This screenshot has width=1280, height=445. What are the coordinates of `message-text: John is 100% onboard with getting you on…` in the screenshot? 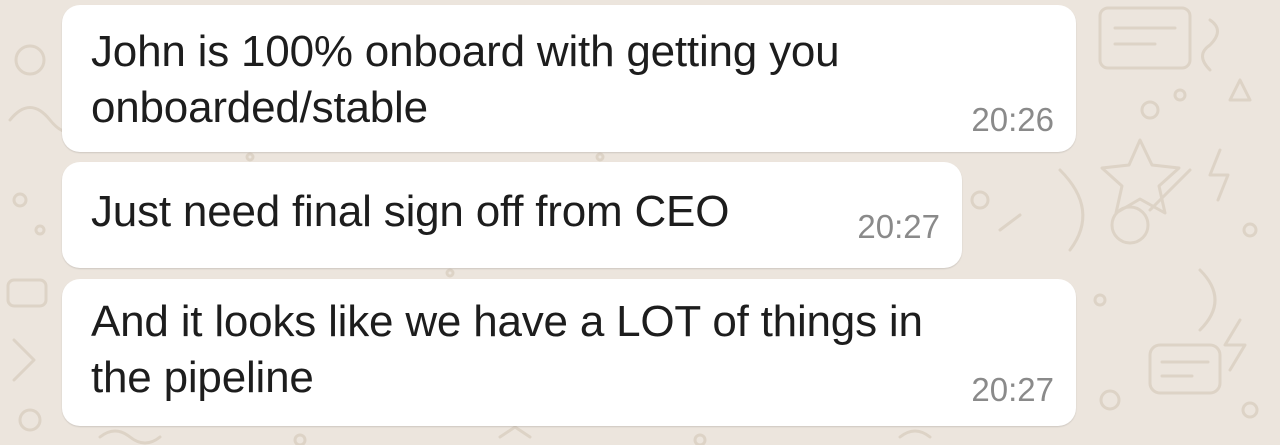 It's located at (465, 79).